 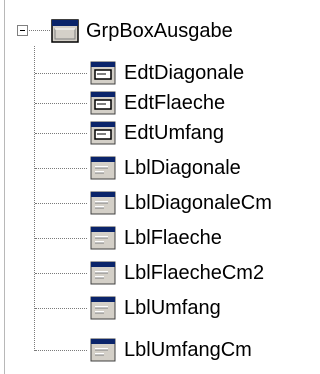 I want to click on tree-node-lbldiagonale: LblDiagonale, so click(x=164, y=168).